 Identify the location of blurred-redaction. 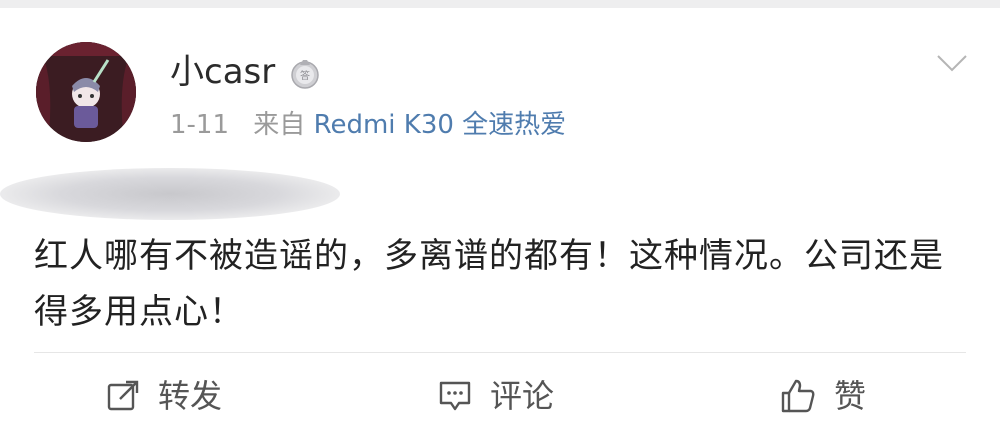
(170, 194).